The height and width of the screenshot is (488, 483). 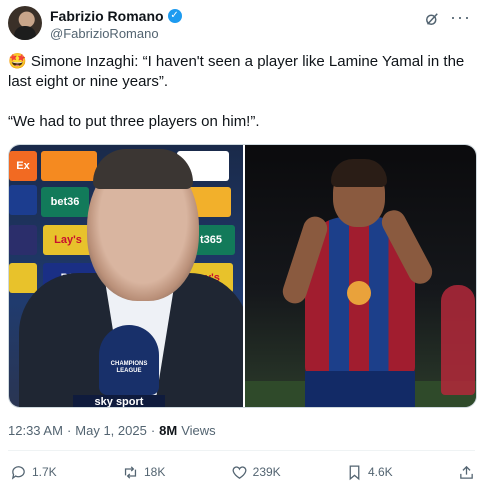 I want to click on like-count: 239K, so click(x=266, y=472).